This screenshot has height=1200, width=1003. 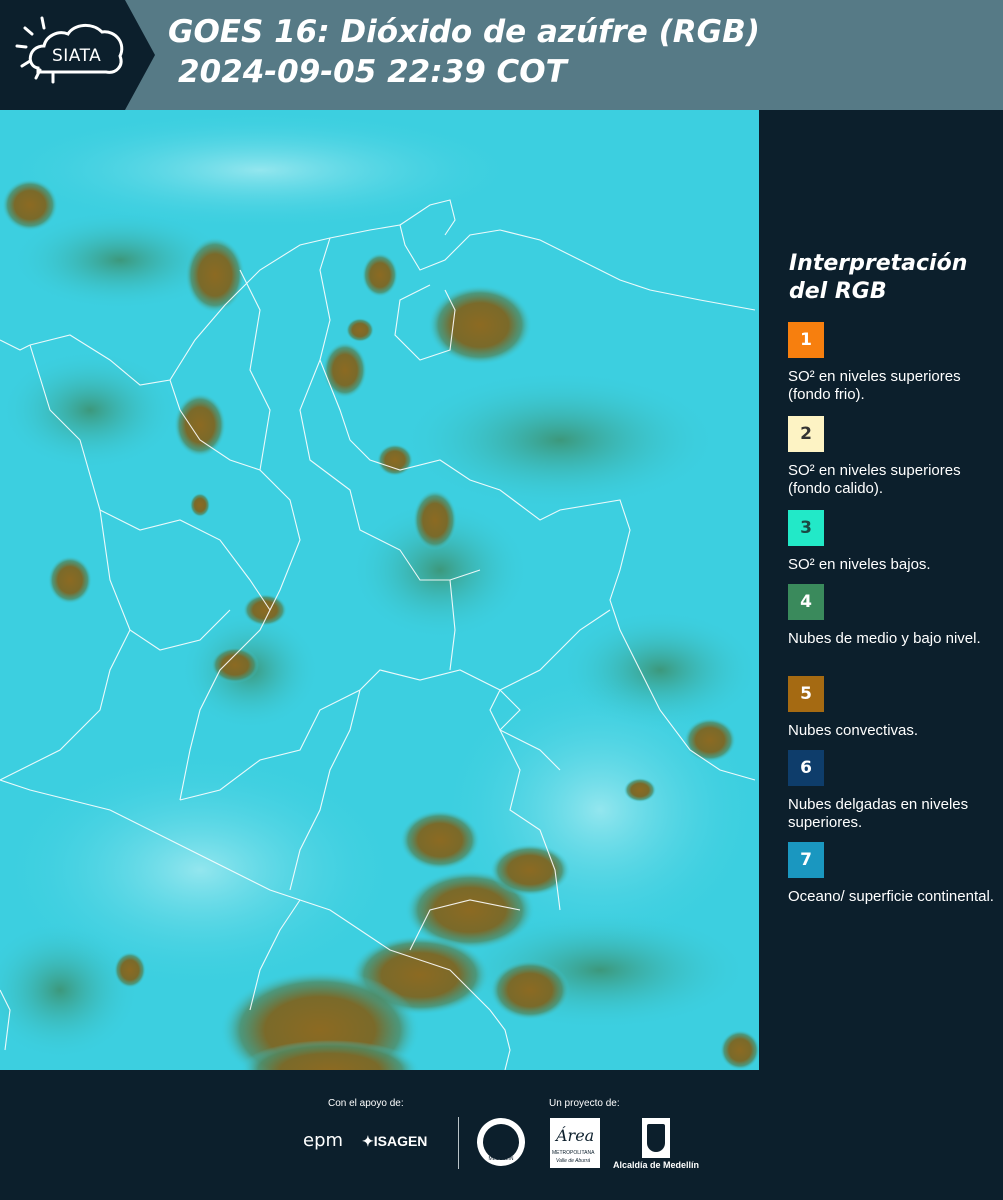 I want to click on project-label: Un proyecto de:, so click(x=584, y=1103).